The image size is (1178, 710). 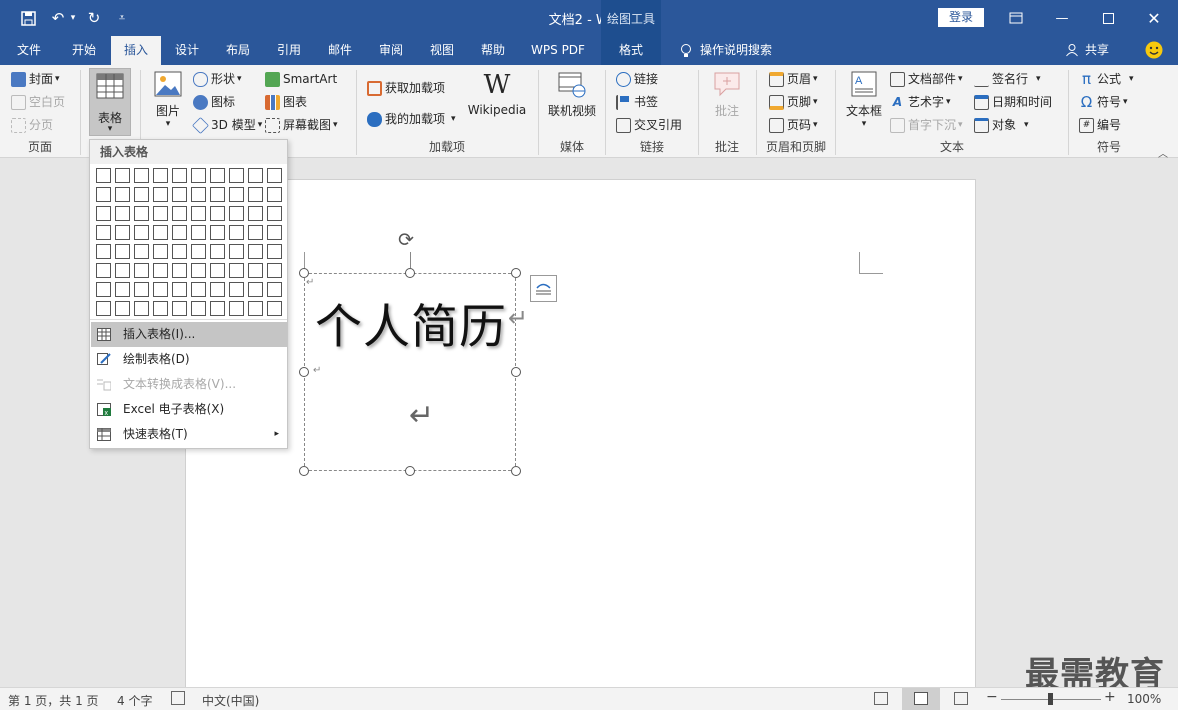 What do you see at coordinates (84, 50) in the screenshot?
I see `tab-home: 开始` at bounding box center [84, 50].